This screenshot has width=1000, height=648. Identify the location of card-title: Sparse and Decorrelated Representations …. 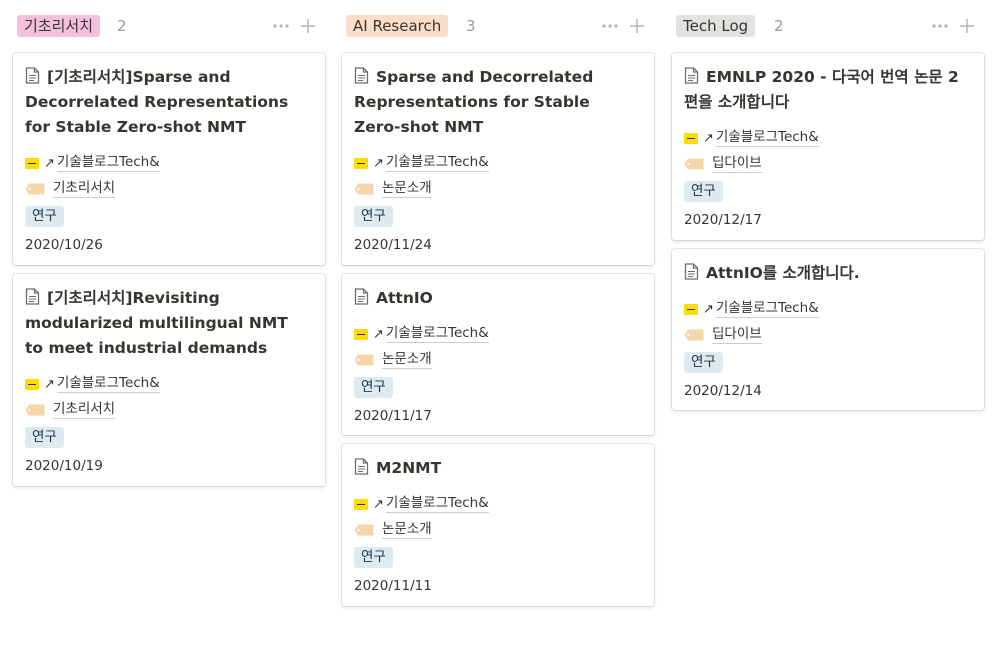
(474, 101).